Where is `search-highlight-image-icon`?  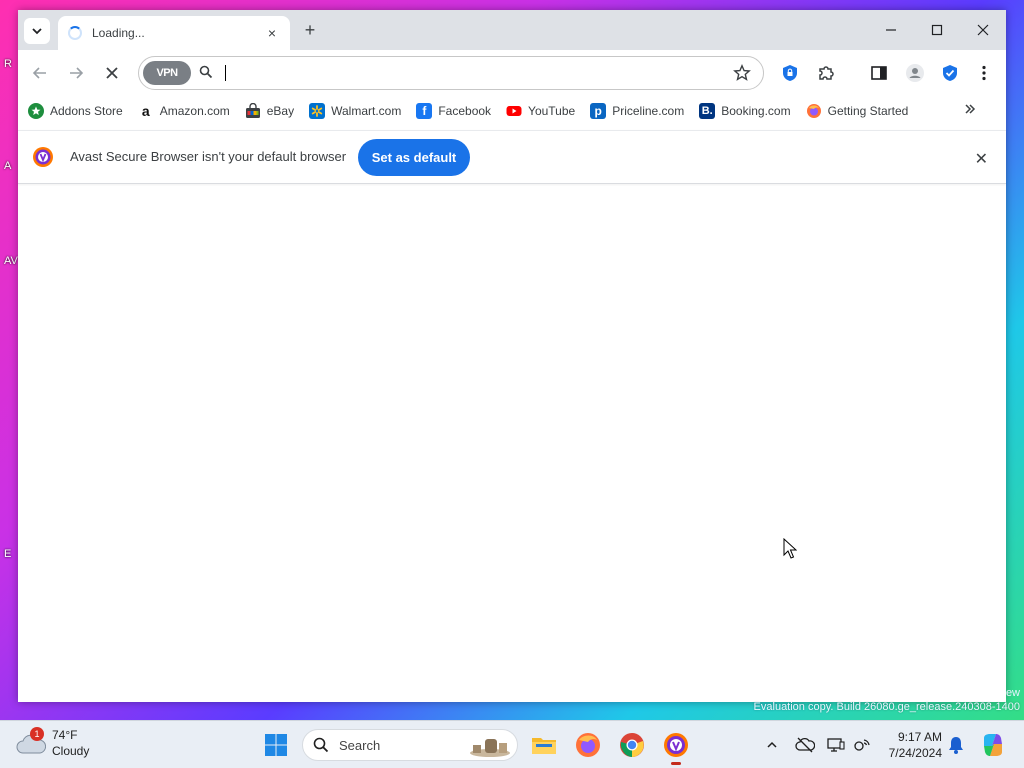
search-highlight-image-icon is located at coordinates (490, 748).